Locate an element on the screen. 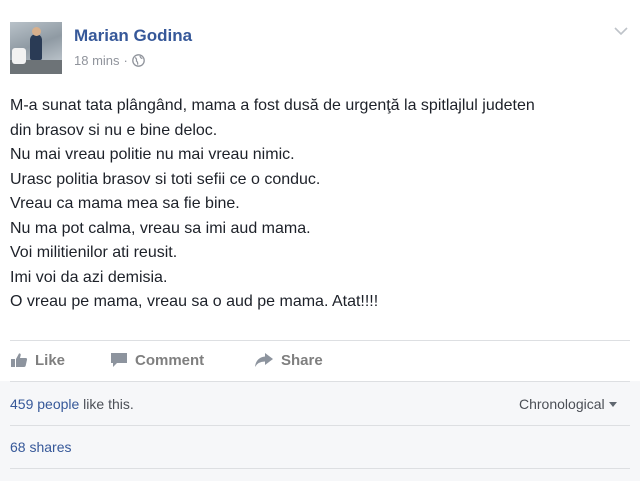 The width and height of the screenshot is (640, 481). post-line: Imi voi da azi demisia. is located at coordinates (89, 277).